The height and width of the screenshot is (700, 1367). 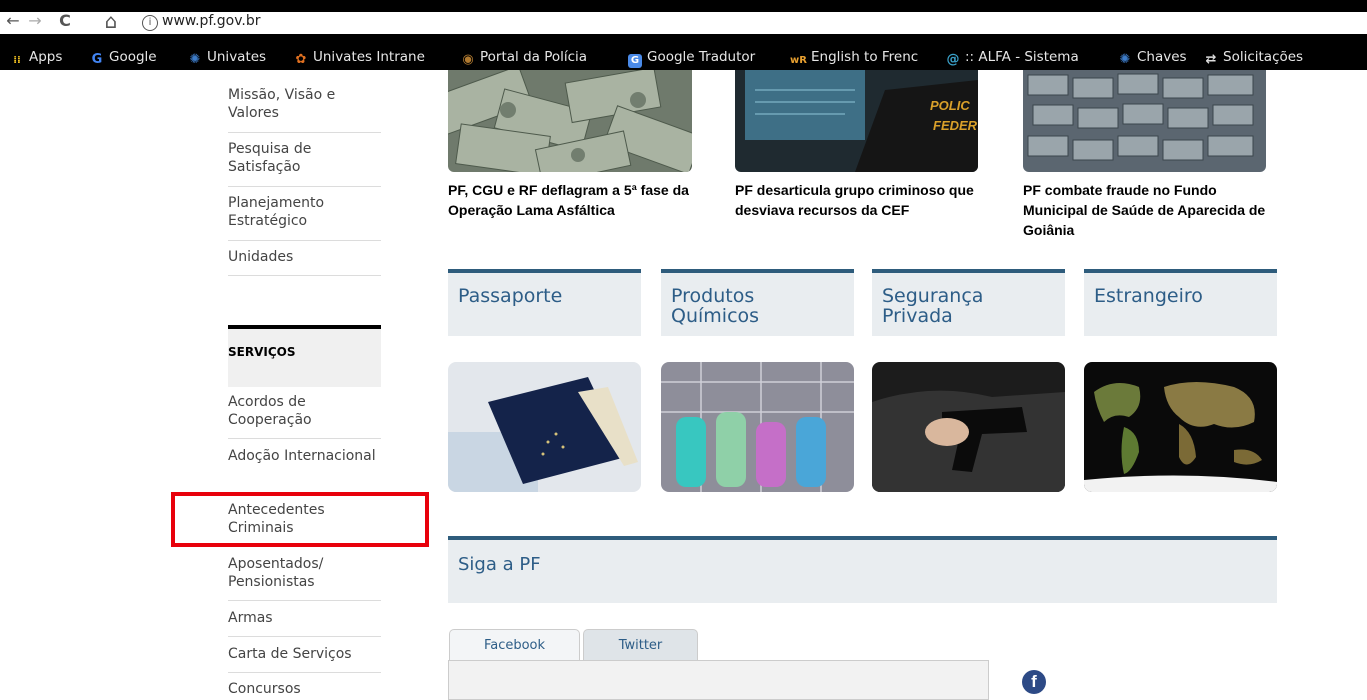 I want to click on service-image-seguranca, so click(x=968, y=427).